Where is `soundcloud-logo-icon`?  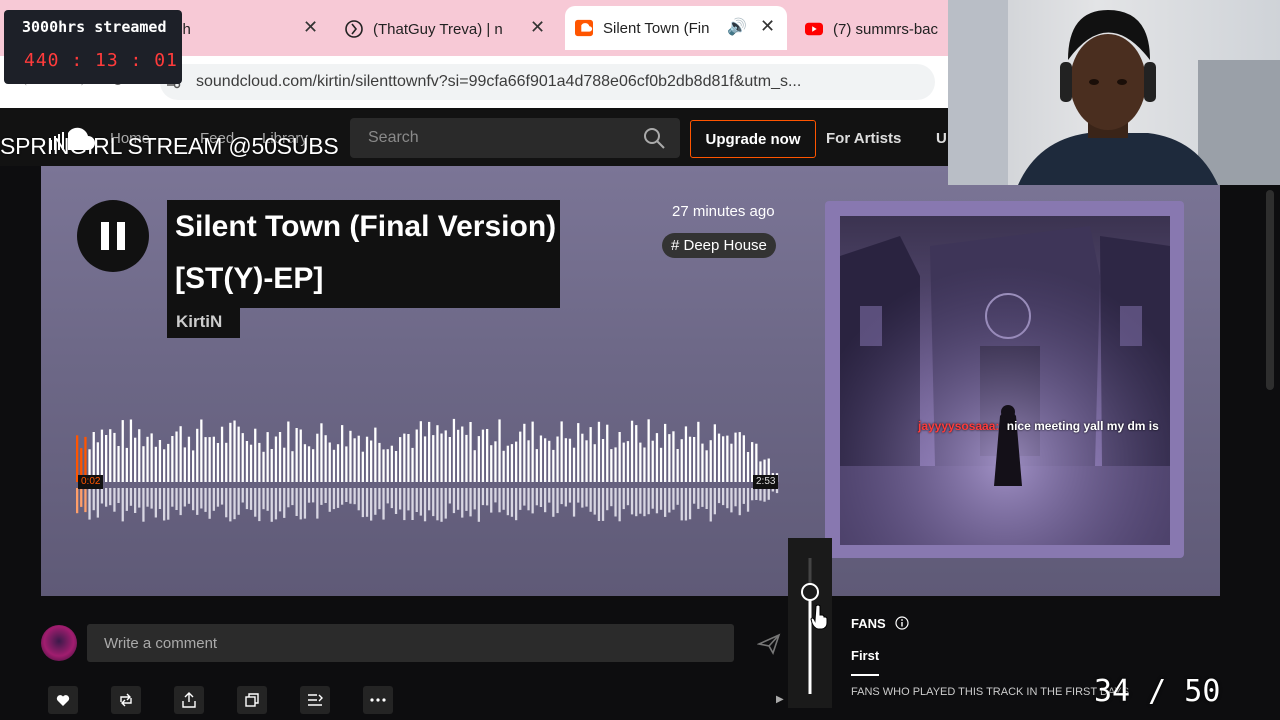
soundcloud-logo-icon is located at coordinates (72, 140).